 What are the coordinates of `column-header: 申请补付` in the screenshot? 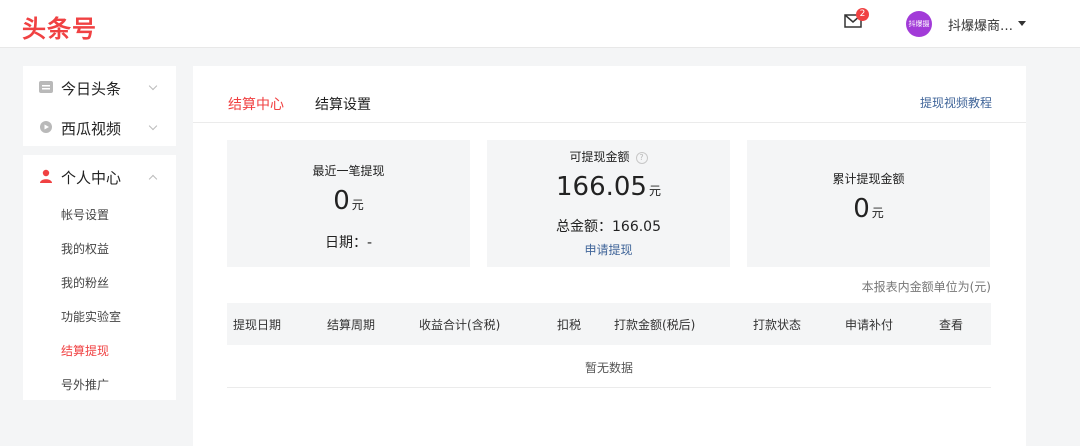 It's located at (869, 325).